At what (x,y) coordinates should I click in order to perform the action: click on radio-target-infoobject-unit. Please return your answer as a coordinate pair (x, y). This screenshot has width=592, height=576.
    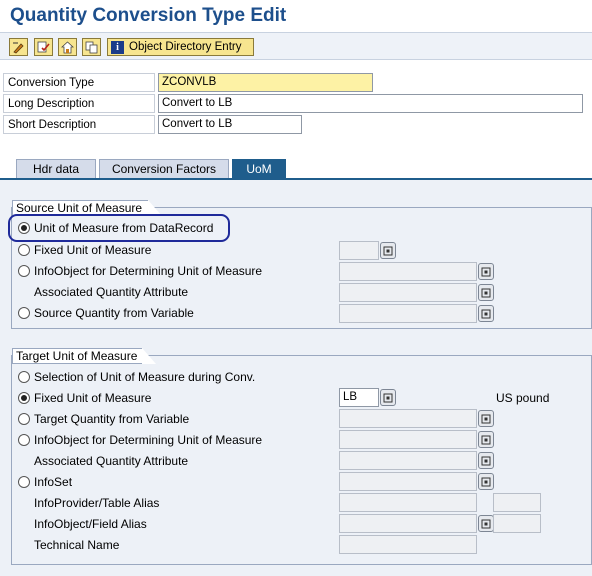
    Looking at the image, I should click on (24, 440).